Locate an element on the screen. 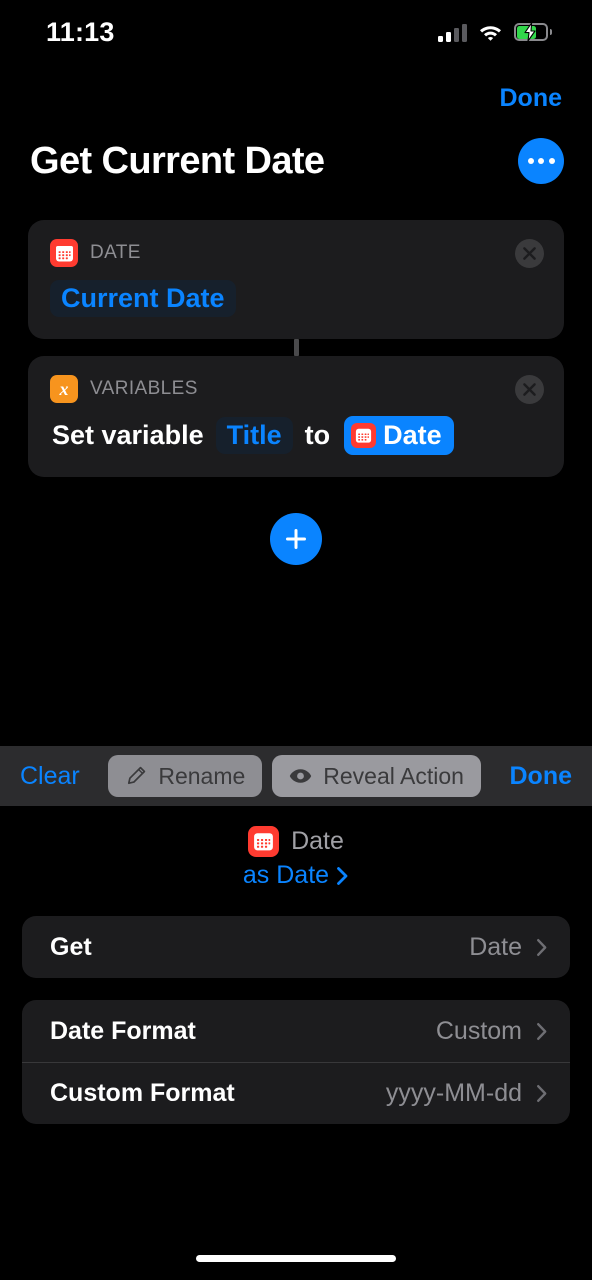 The image size is (592, 1280). settings-row-value-group: Custom is located at coordinates (492, 1031).